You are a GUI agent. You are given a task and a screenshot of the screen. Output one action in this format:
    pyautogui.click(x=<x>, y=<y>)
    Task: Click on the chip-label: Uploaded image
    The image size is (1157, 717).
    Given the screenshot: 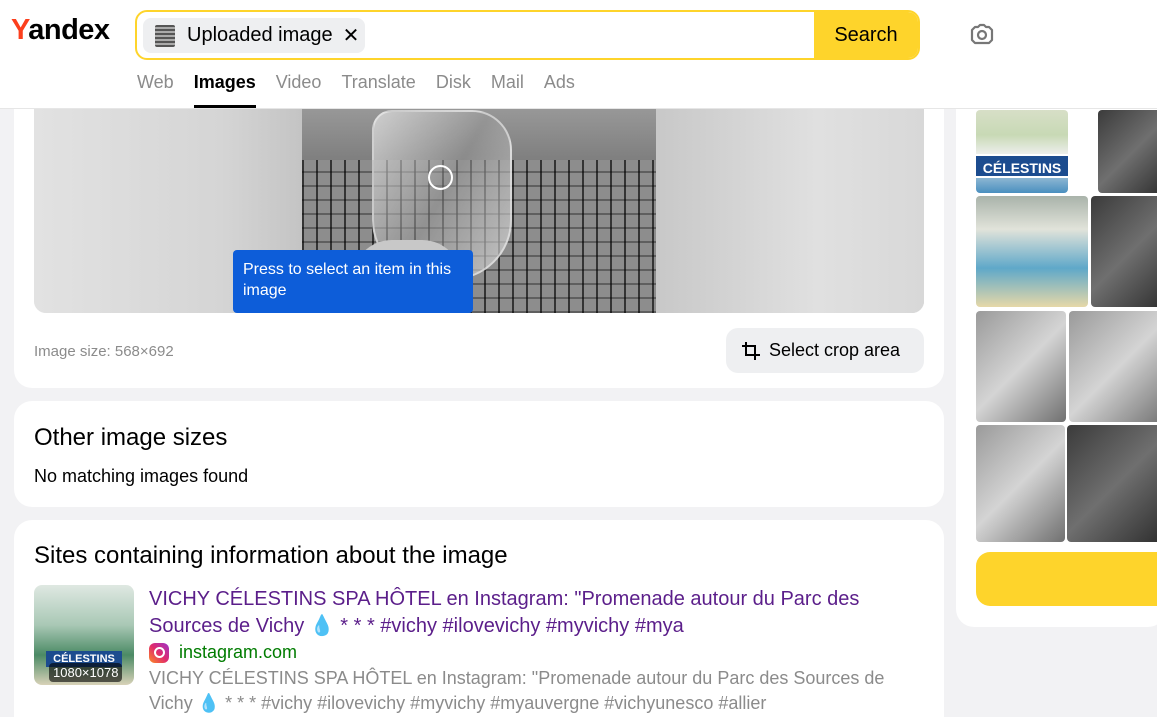 What is the action you would take?
    pyautogui.click(x=260, y=35)
    